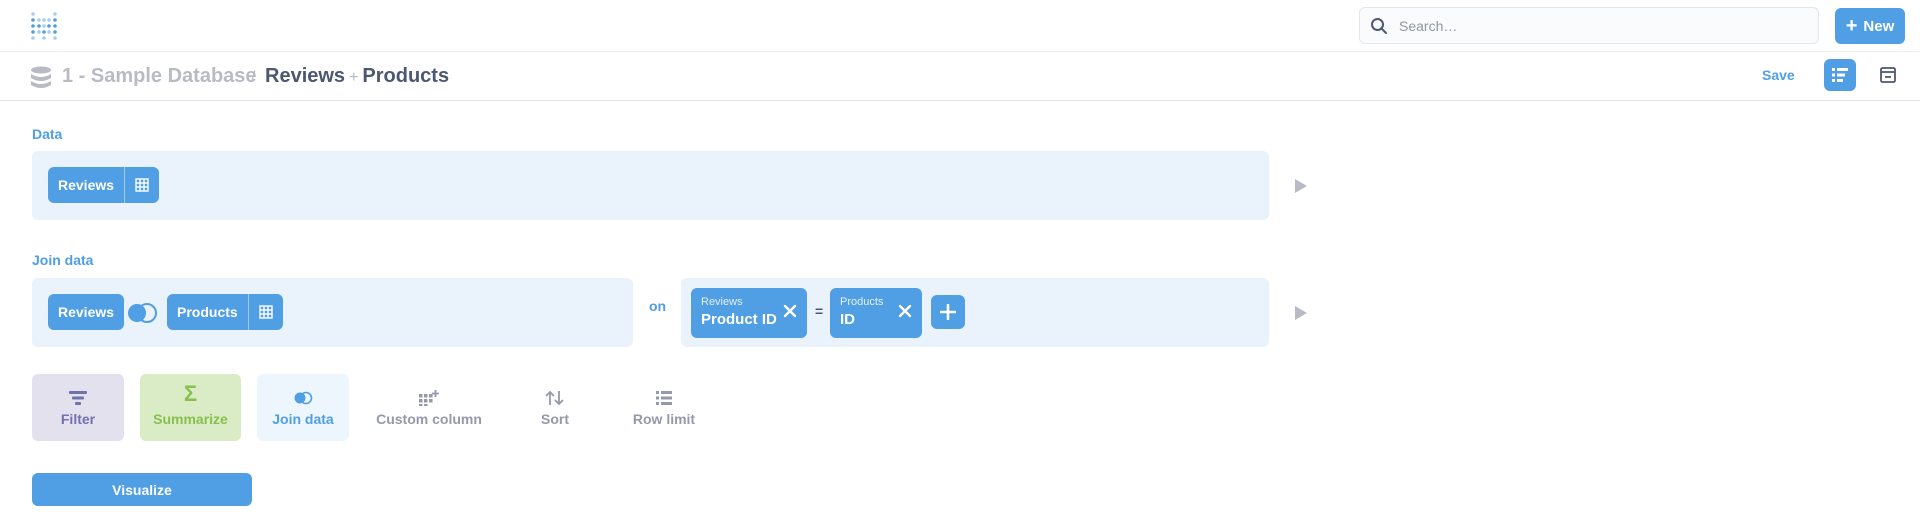 The width and height of the screenshot is (1920, 520). I want to click on custom-column-label: Custom column, so click(429, 419).